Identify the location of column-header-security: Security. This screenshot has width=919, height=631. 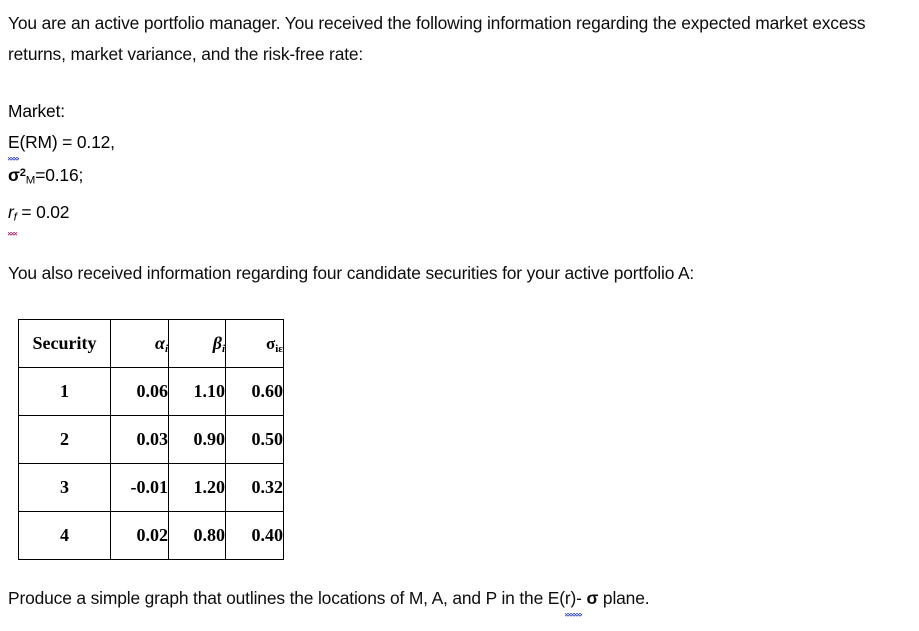
(64, 344).